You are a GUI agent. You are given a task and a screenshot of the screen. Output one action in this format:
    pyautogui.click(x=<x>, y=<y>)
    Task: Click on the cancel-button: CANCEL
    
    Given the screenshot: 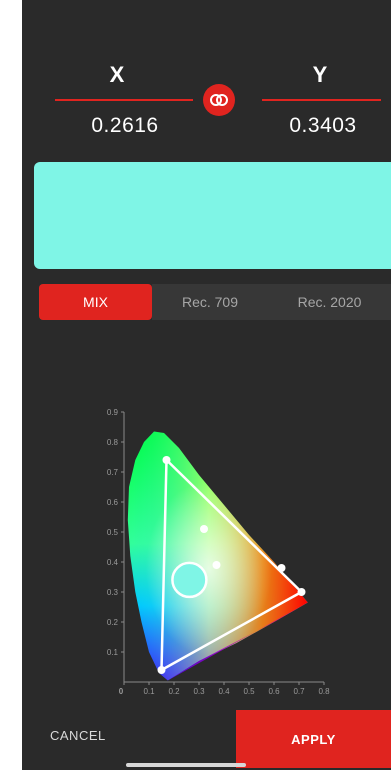 What is the action you would take?
    pyautogui.click(x=120, y=738)
    